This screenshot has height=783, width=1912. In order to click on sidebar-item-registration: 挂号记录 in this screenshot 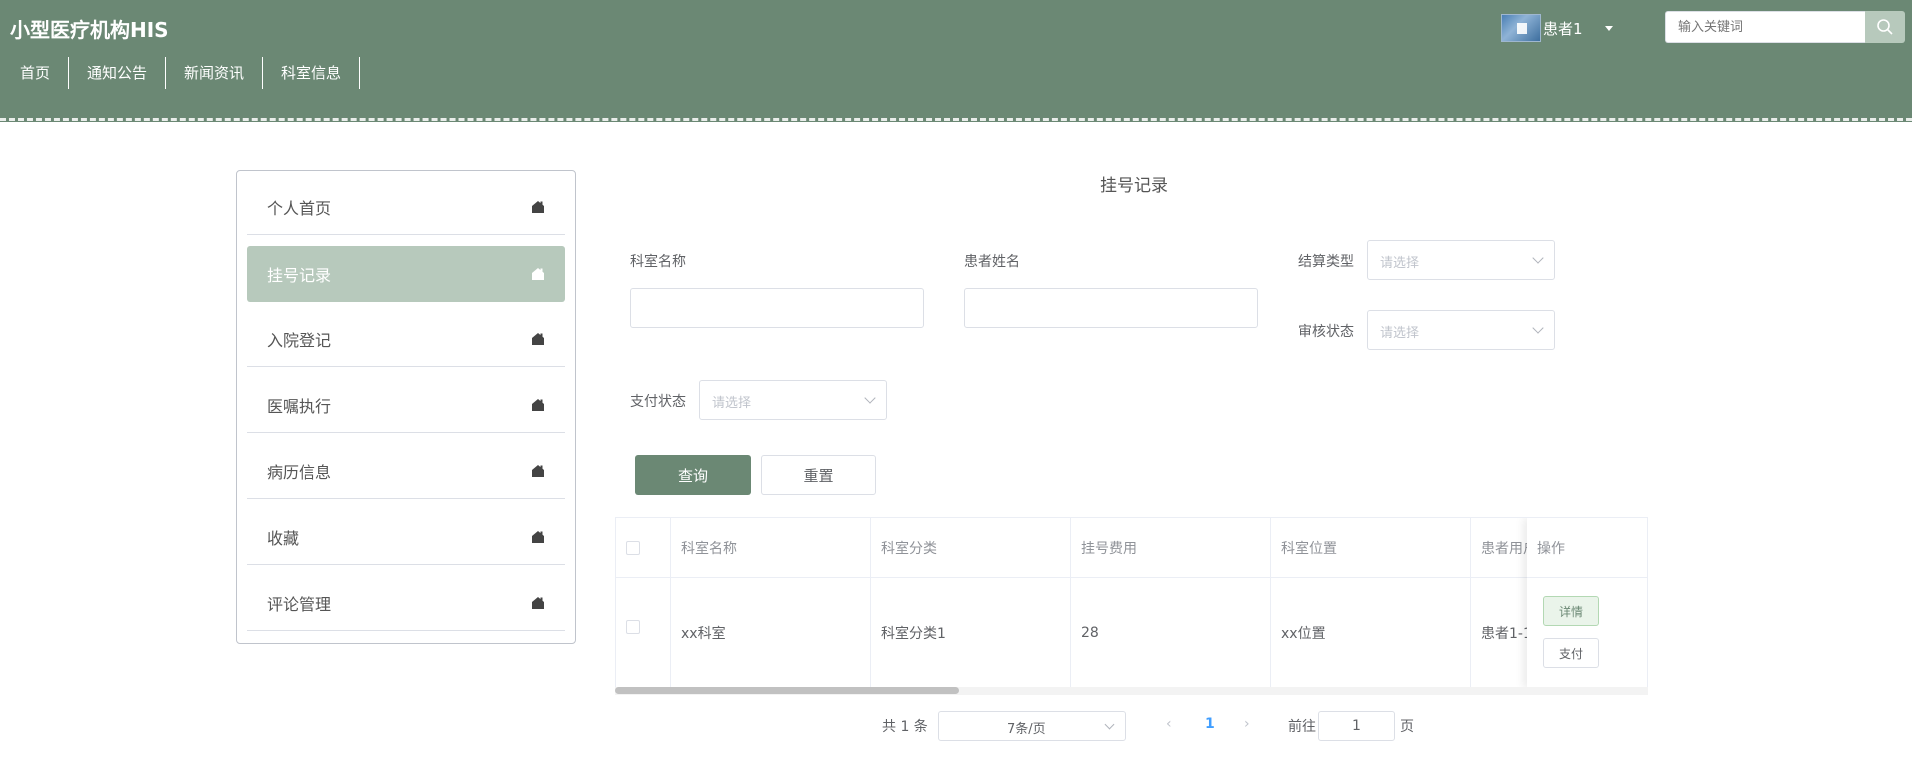, I will do `click(406, 274)`.